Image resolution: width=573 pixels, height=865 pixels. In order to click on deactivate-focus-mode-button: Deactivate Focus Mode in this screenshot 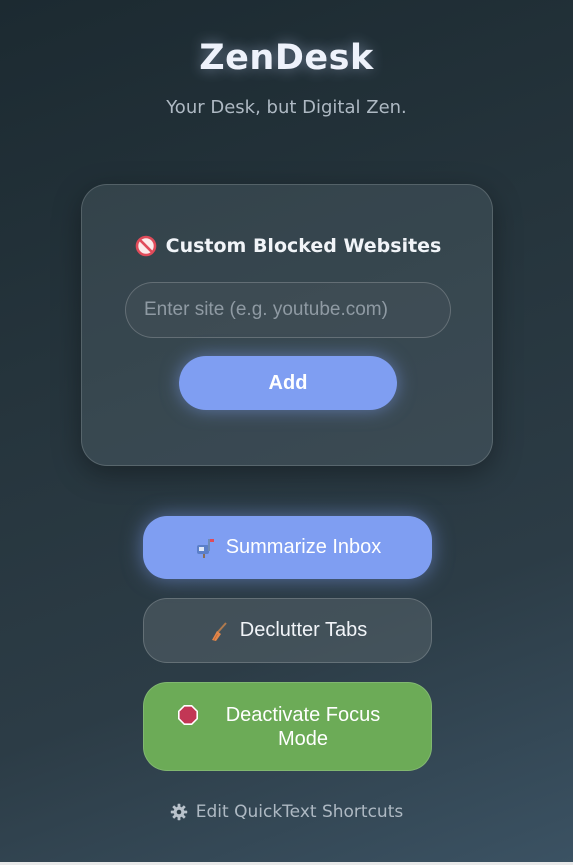, I will do `click(287, 726)`.